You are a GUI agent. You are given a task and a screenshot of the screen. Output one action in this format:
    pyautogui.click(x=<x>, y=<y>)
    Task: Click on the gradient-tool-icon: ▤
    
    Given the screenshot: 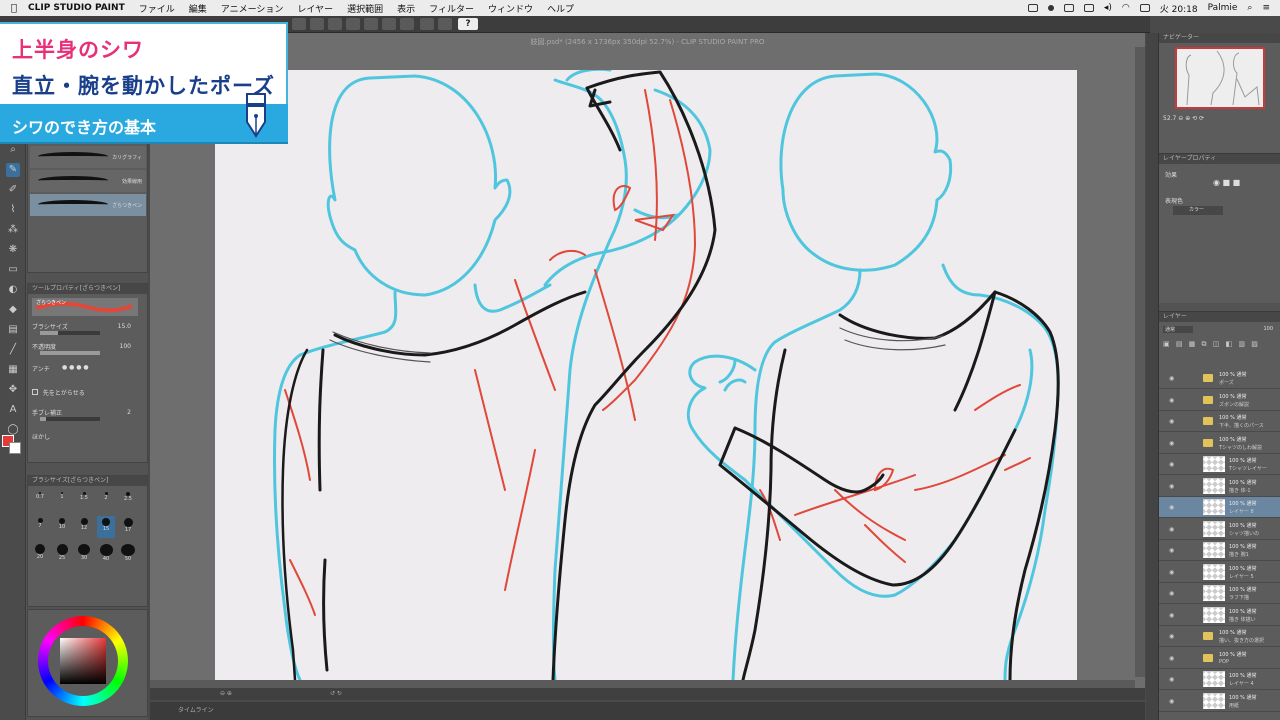 What is the action you would take?
    pyautogui.click(x=13, y=330)
    